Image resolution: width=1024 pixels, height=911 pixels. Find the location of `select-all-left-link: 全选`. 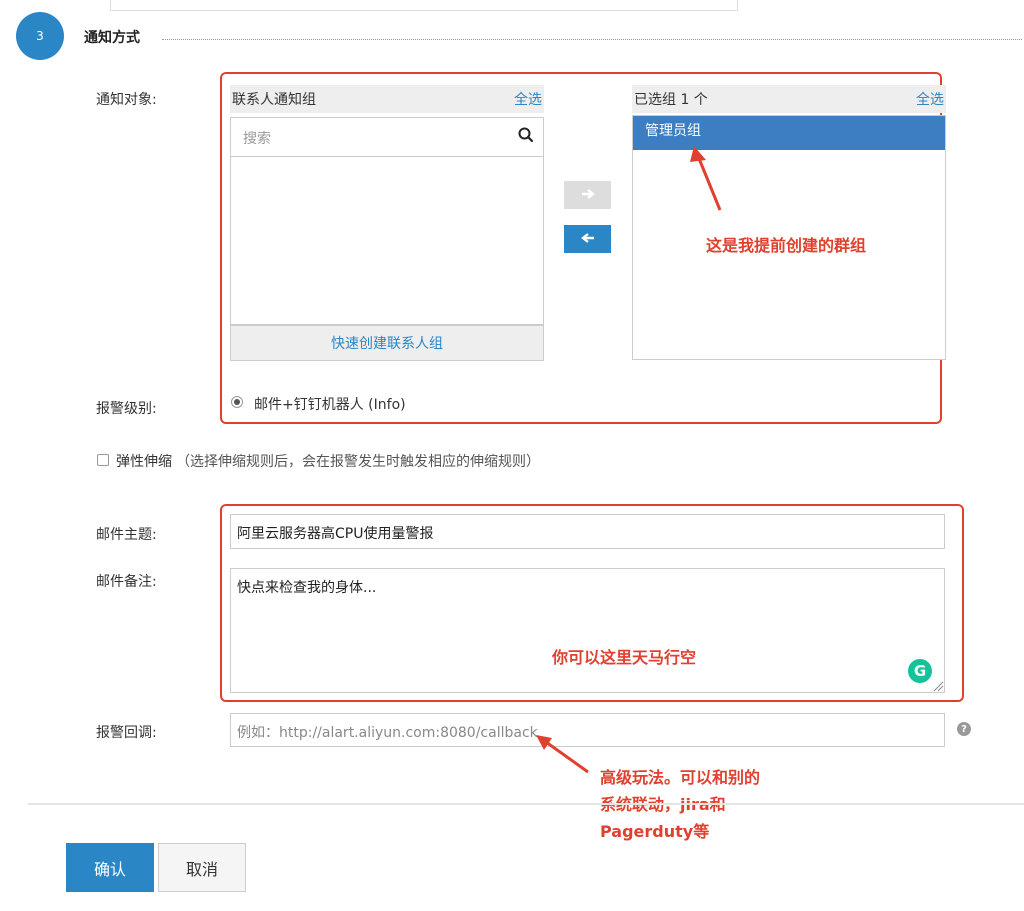

select-all-left-link: 全选 is located at coordinates (528, 99).